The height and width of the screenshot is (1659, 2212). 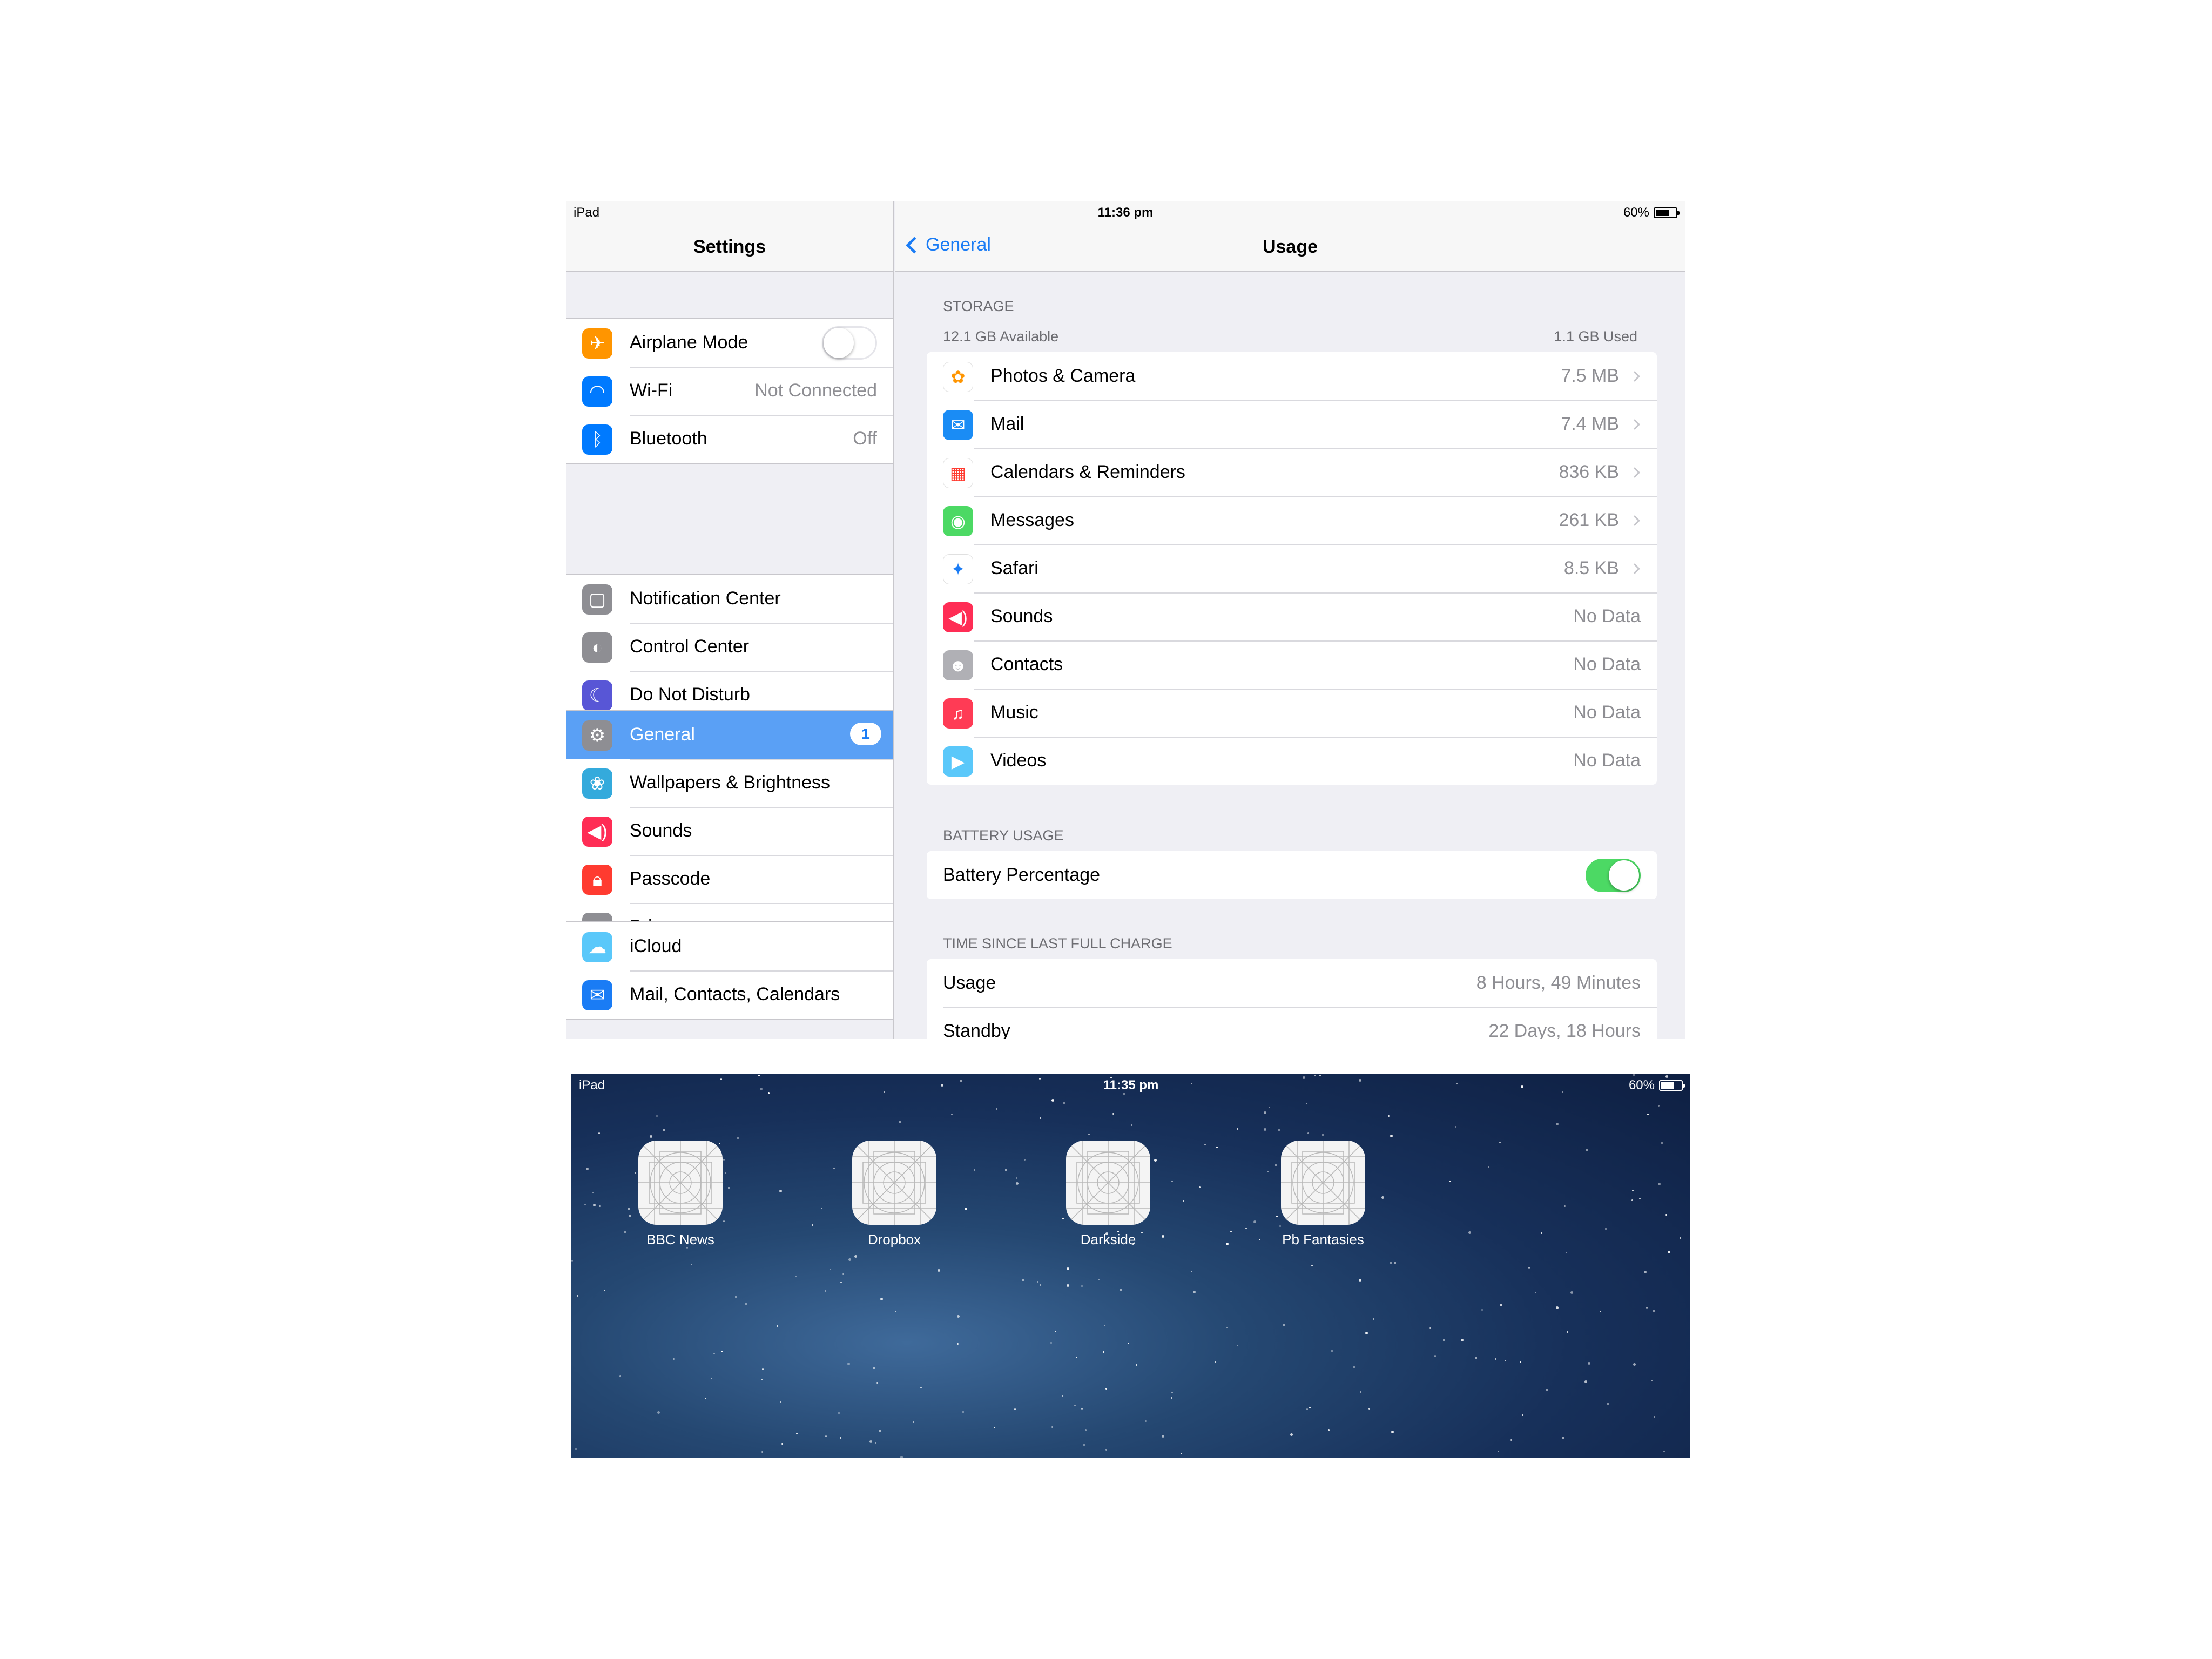 I want to click on storage-item-messages: ◉ Messages 261 KB, so click(x=1292, y=520).